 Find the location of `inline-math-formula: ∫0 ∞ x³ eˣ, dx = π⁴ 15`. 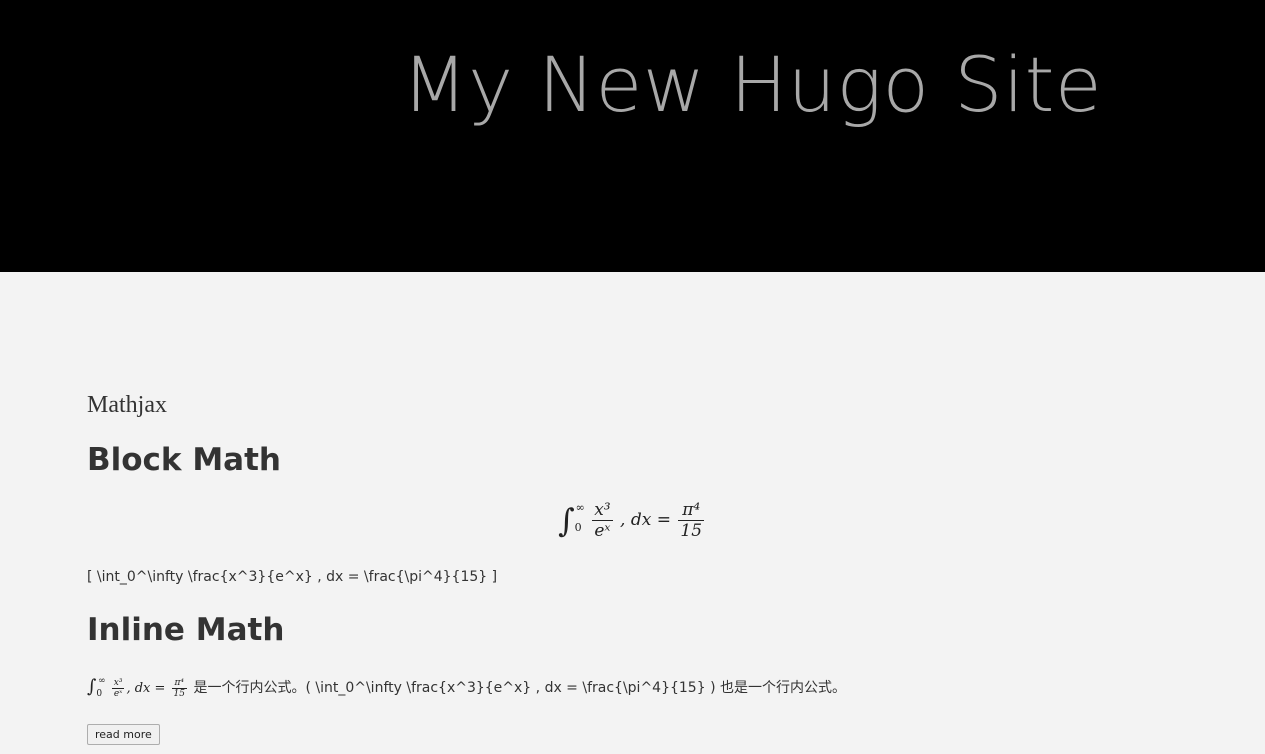

inline-math-formula: ∫0 ∞ x³ eˣ, dx = π⁴ 15 is located at coordinates (138, 687).